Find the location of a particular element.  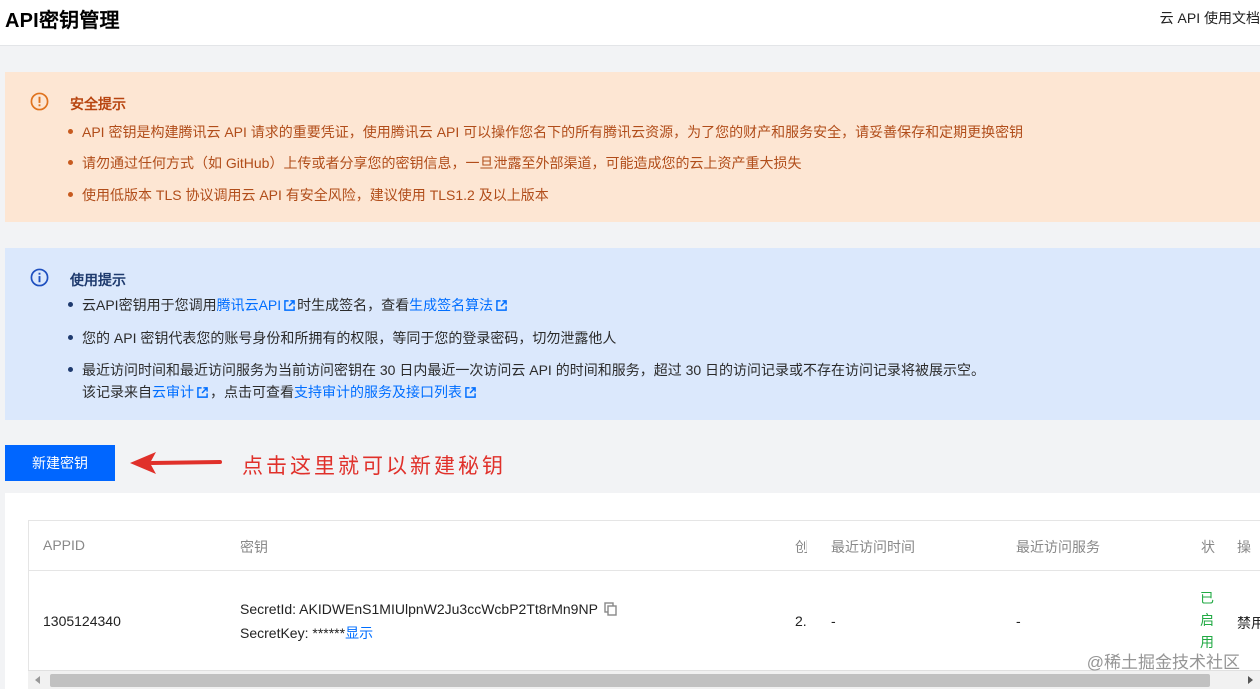

cloud-audit-link: 云审计 is located at coordinates (173, 392).